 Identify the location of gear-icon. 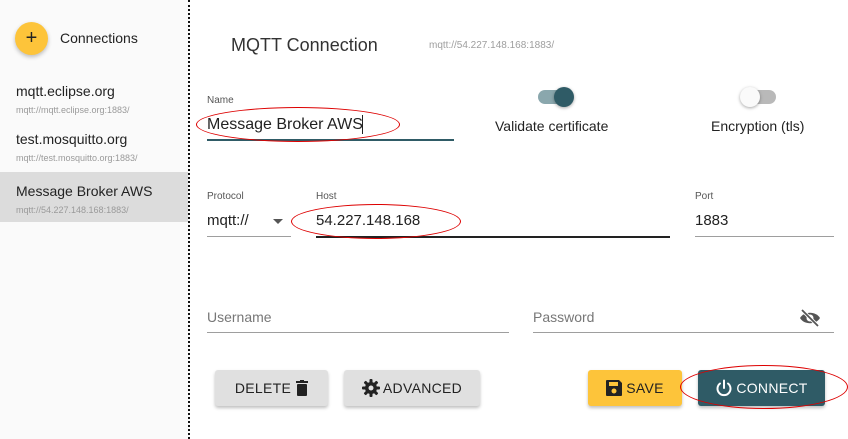
(370, 388).